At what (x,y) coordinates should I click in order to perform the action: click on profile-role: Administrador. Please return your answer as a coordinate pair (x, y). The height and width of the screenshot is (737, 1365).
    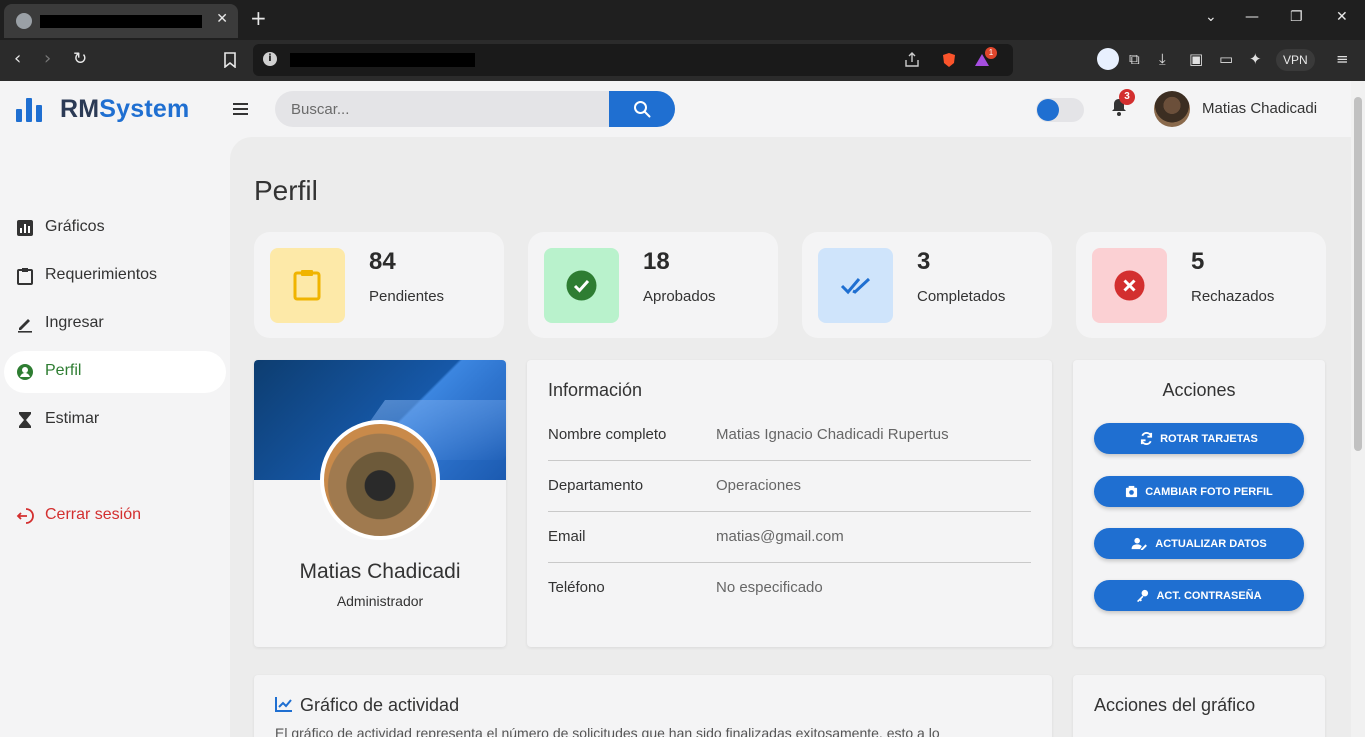
    Looking at the image, I should click on (380, 601).